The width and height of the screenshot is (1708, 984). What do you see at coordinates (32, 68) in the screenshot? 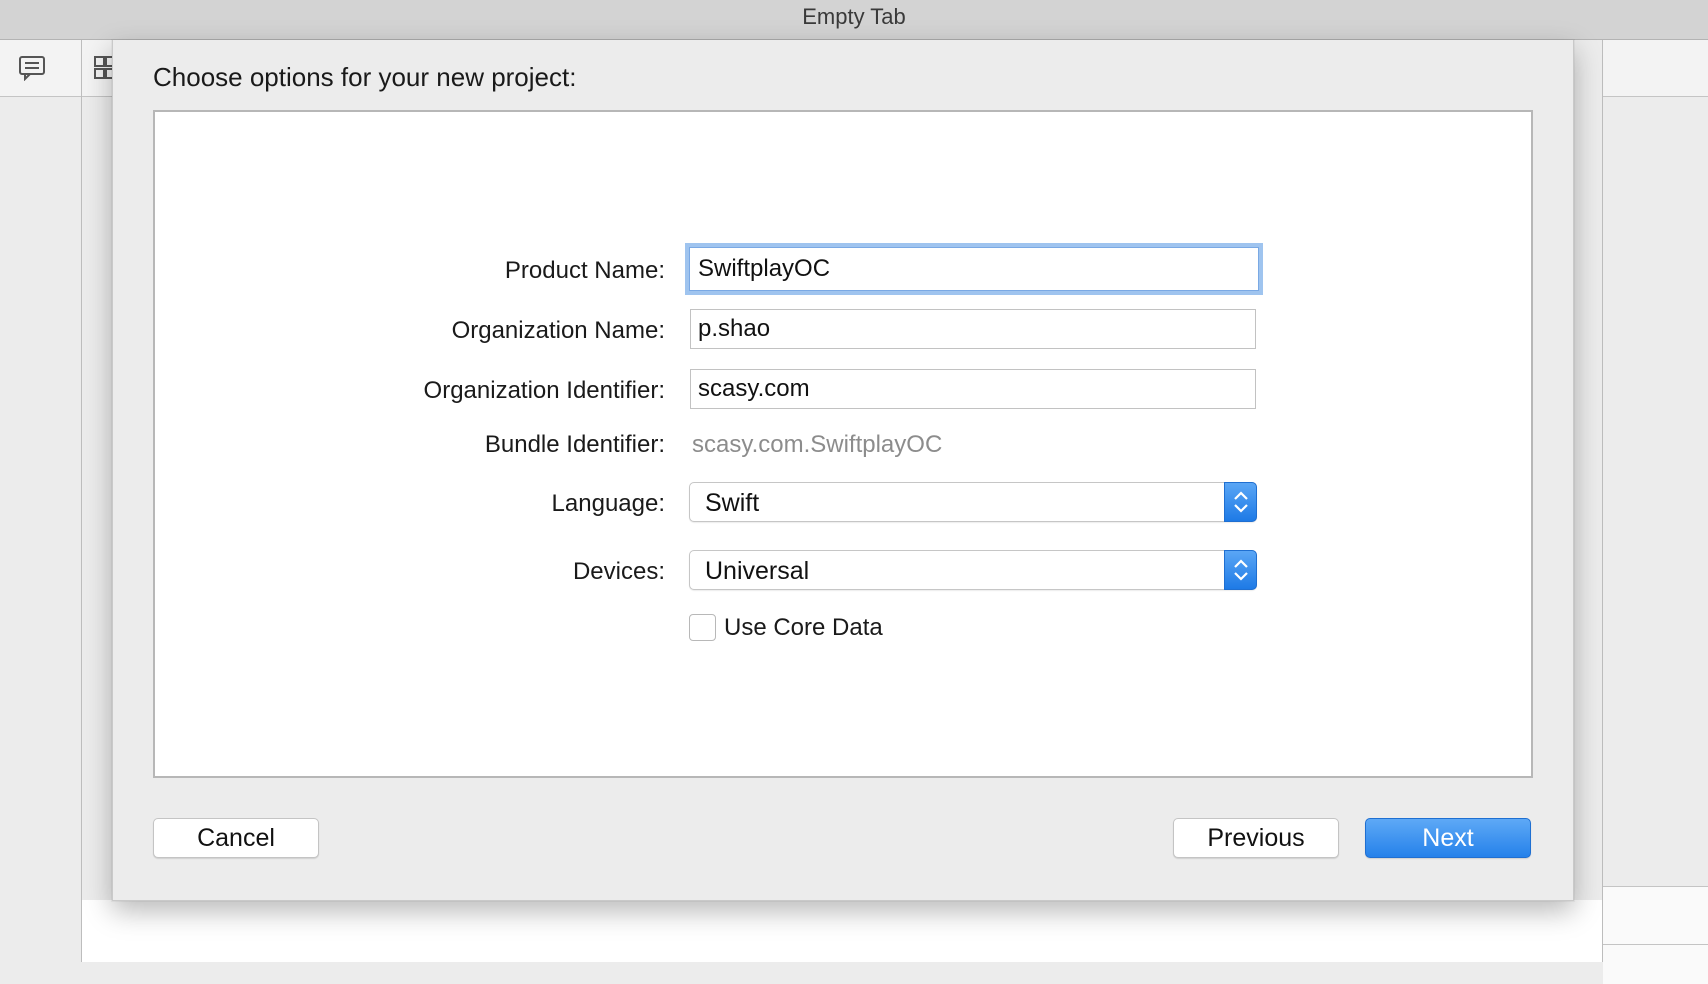
I see `comment-icon` at bounding box center [32, 68].